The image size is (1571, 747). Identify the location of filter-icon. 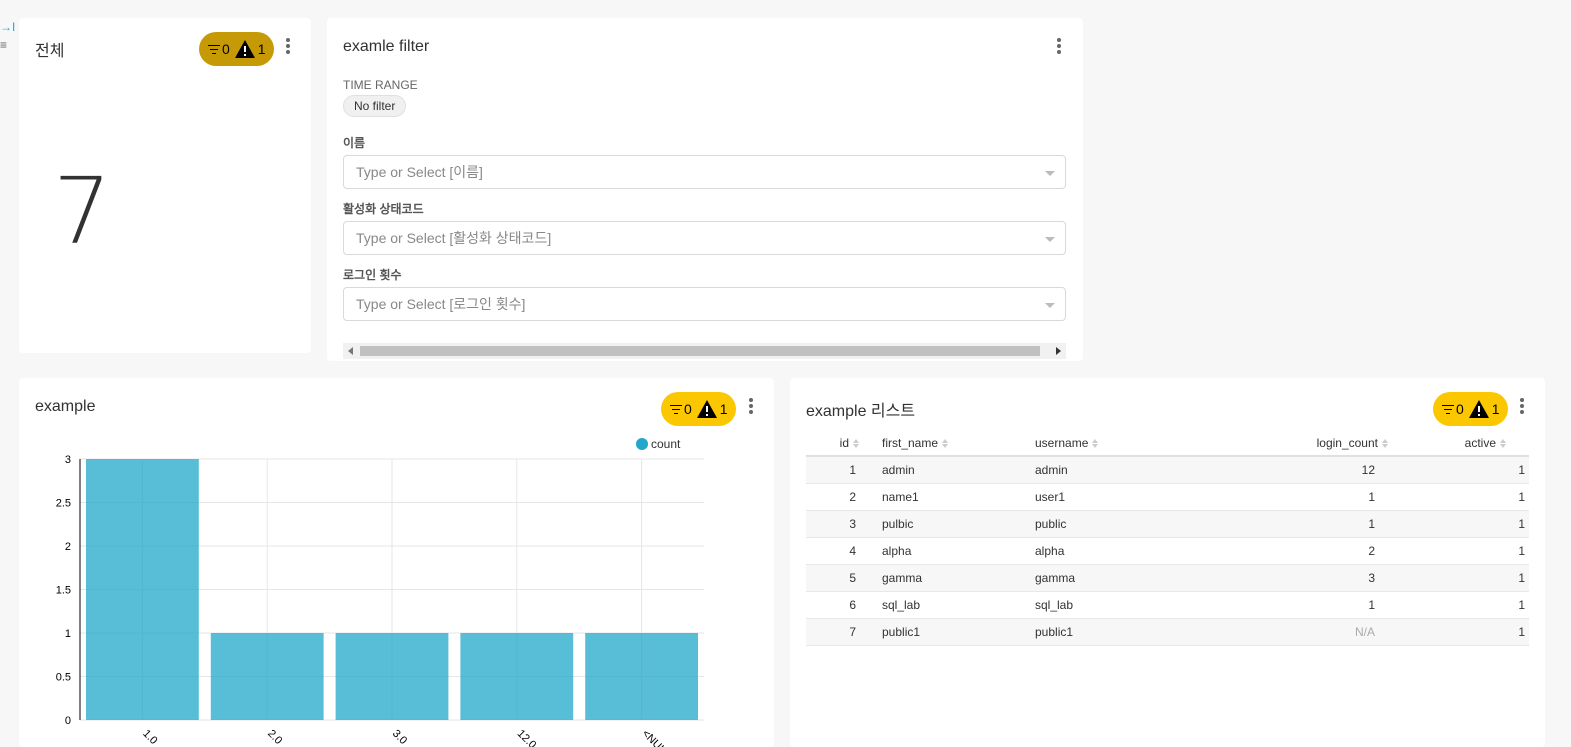
(1447, 409).